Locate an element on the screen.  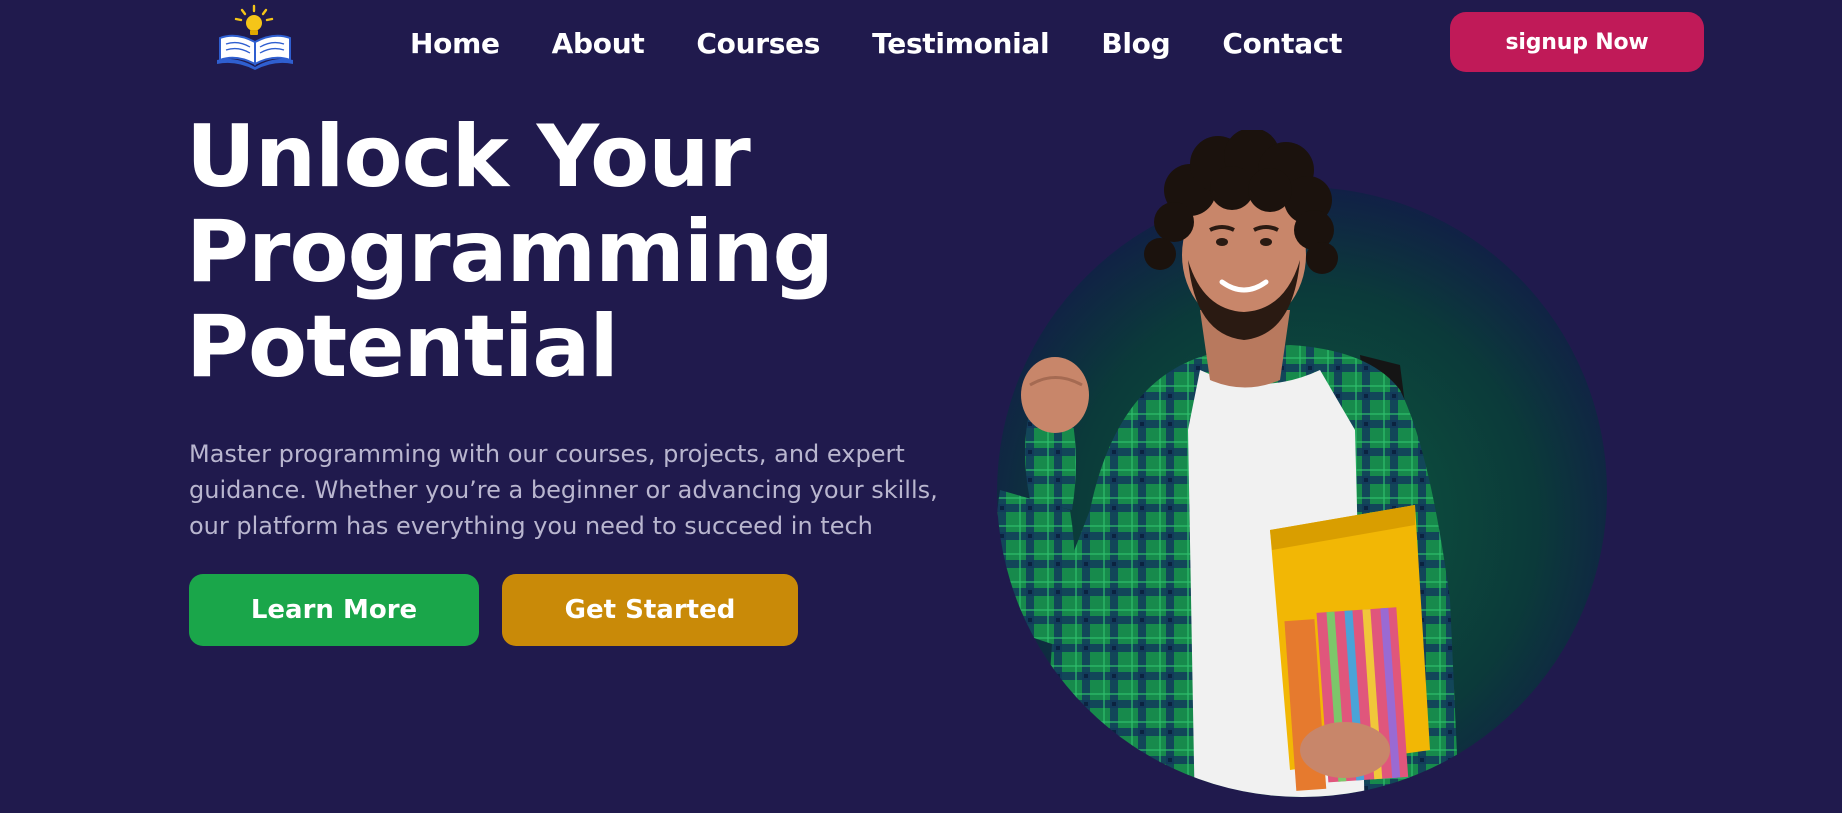
logo is located at coordinates (256, 36).